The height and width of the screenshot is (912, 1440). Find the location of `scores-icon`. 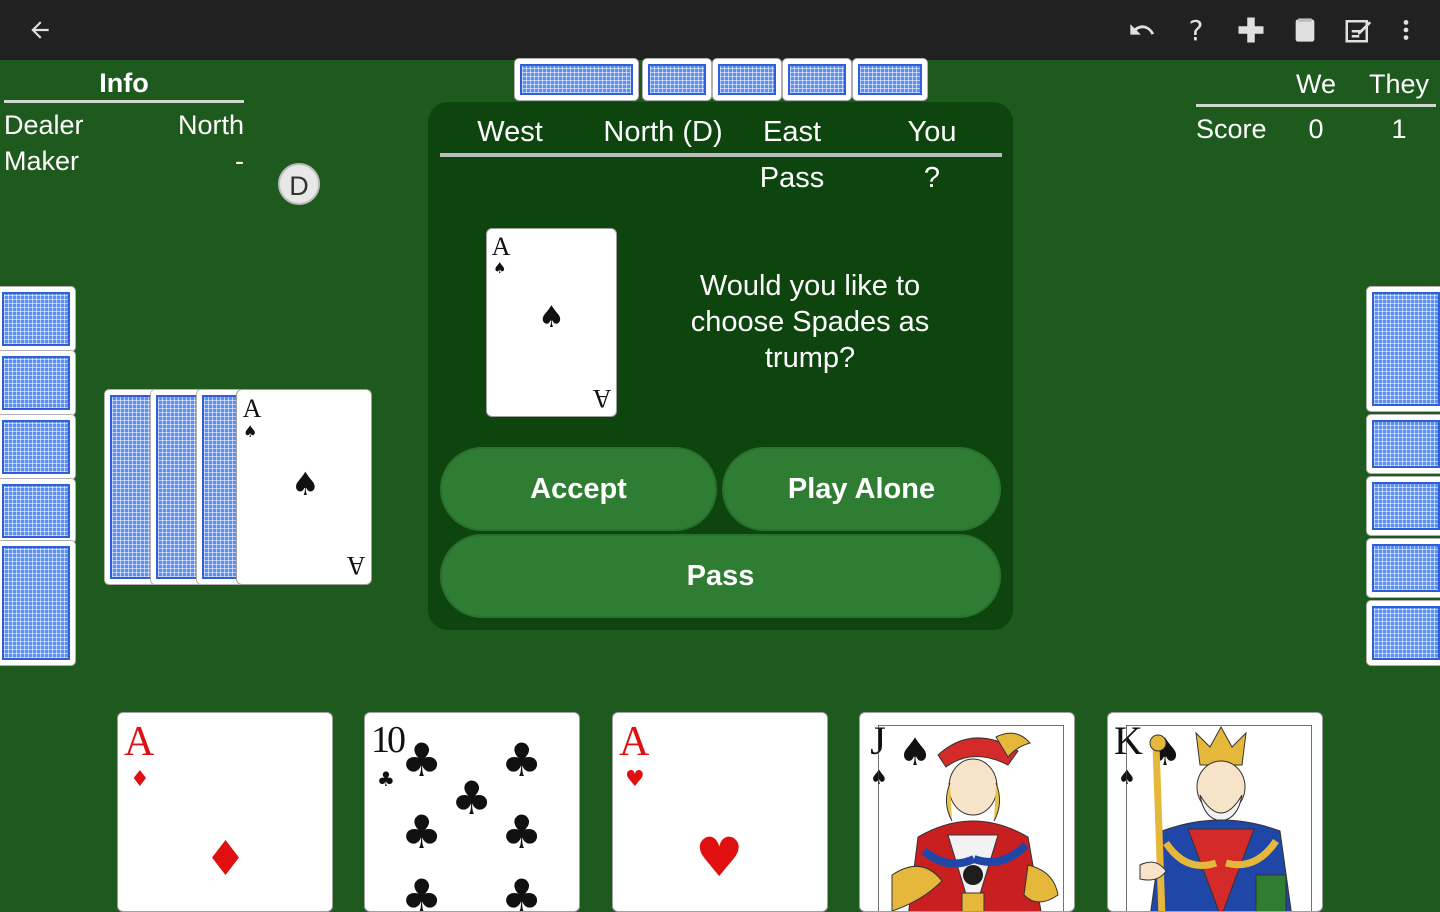

scores-icon is located at coordinates (1358, 30).